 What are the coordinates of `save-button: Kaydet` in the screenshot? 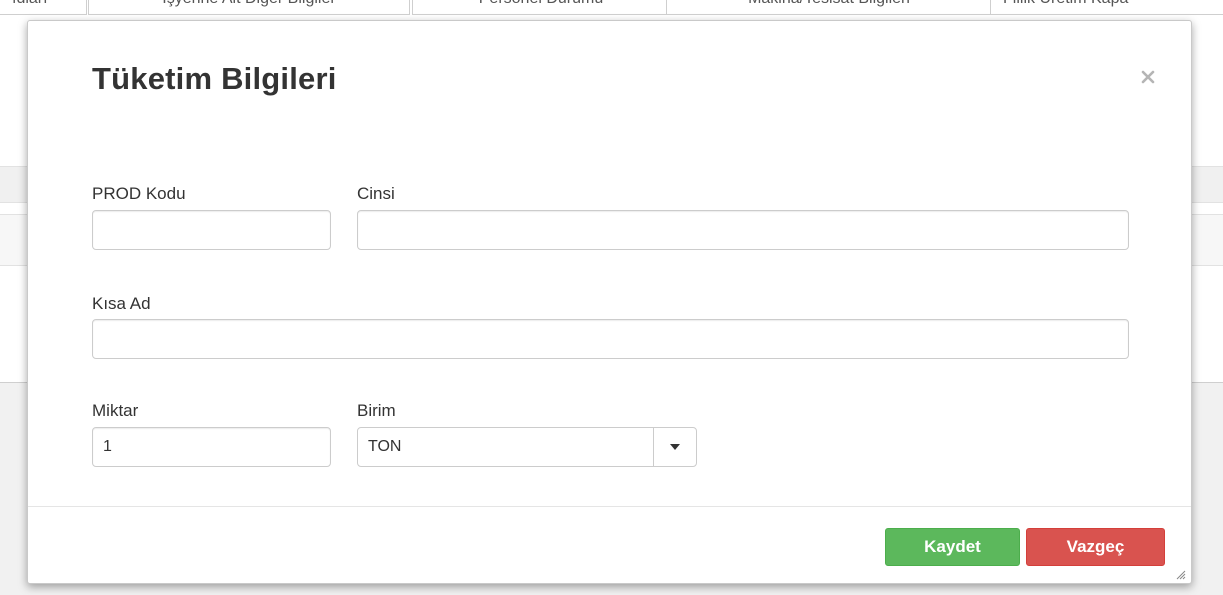 It's located at (952, 547).